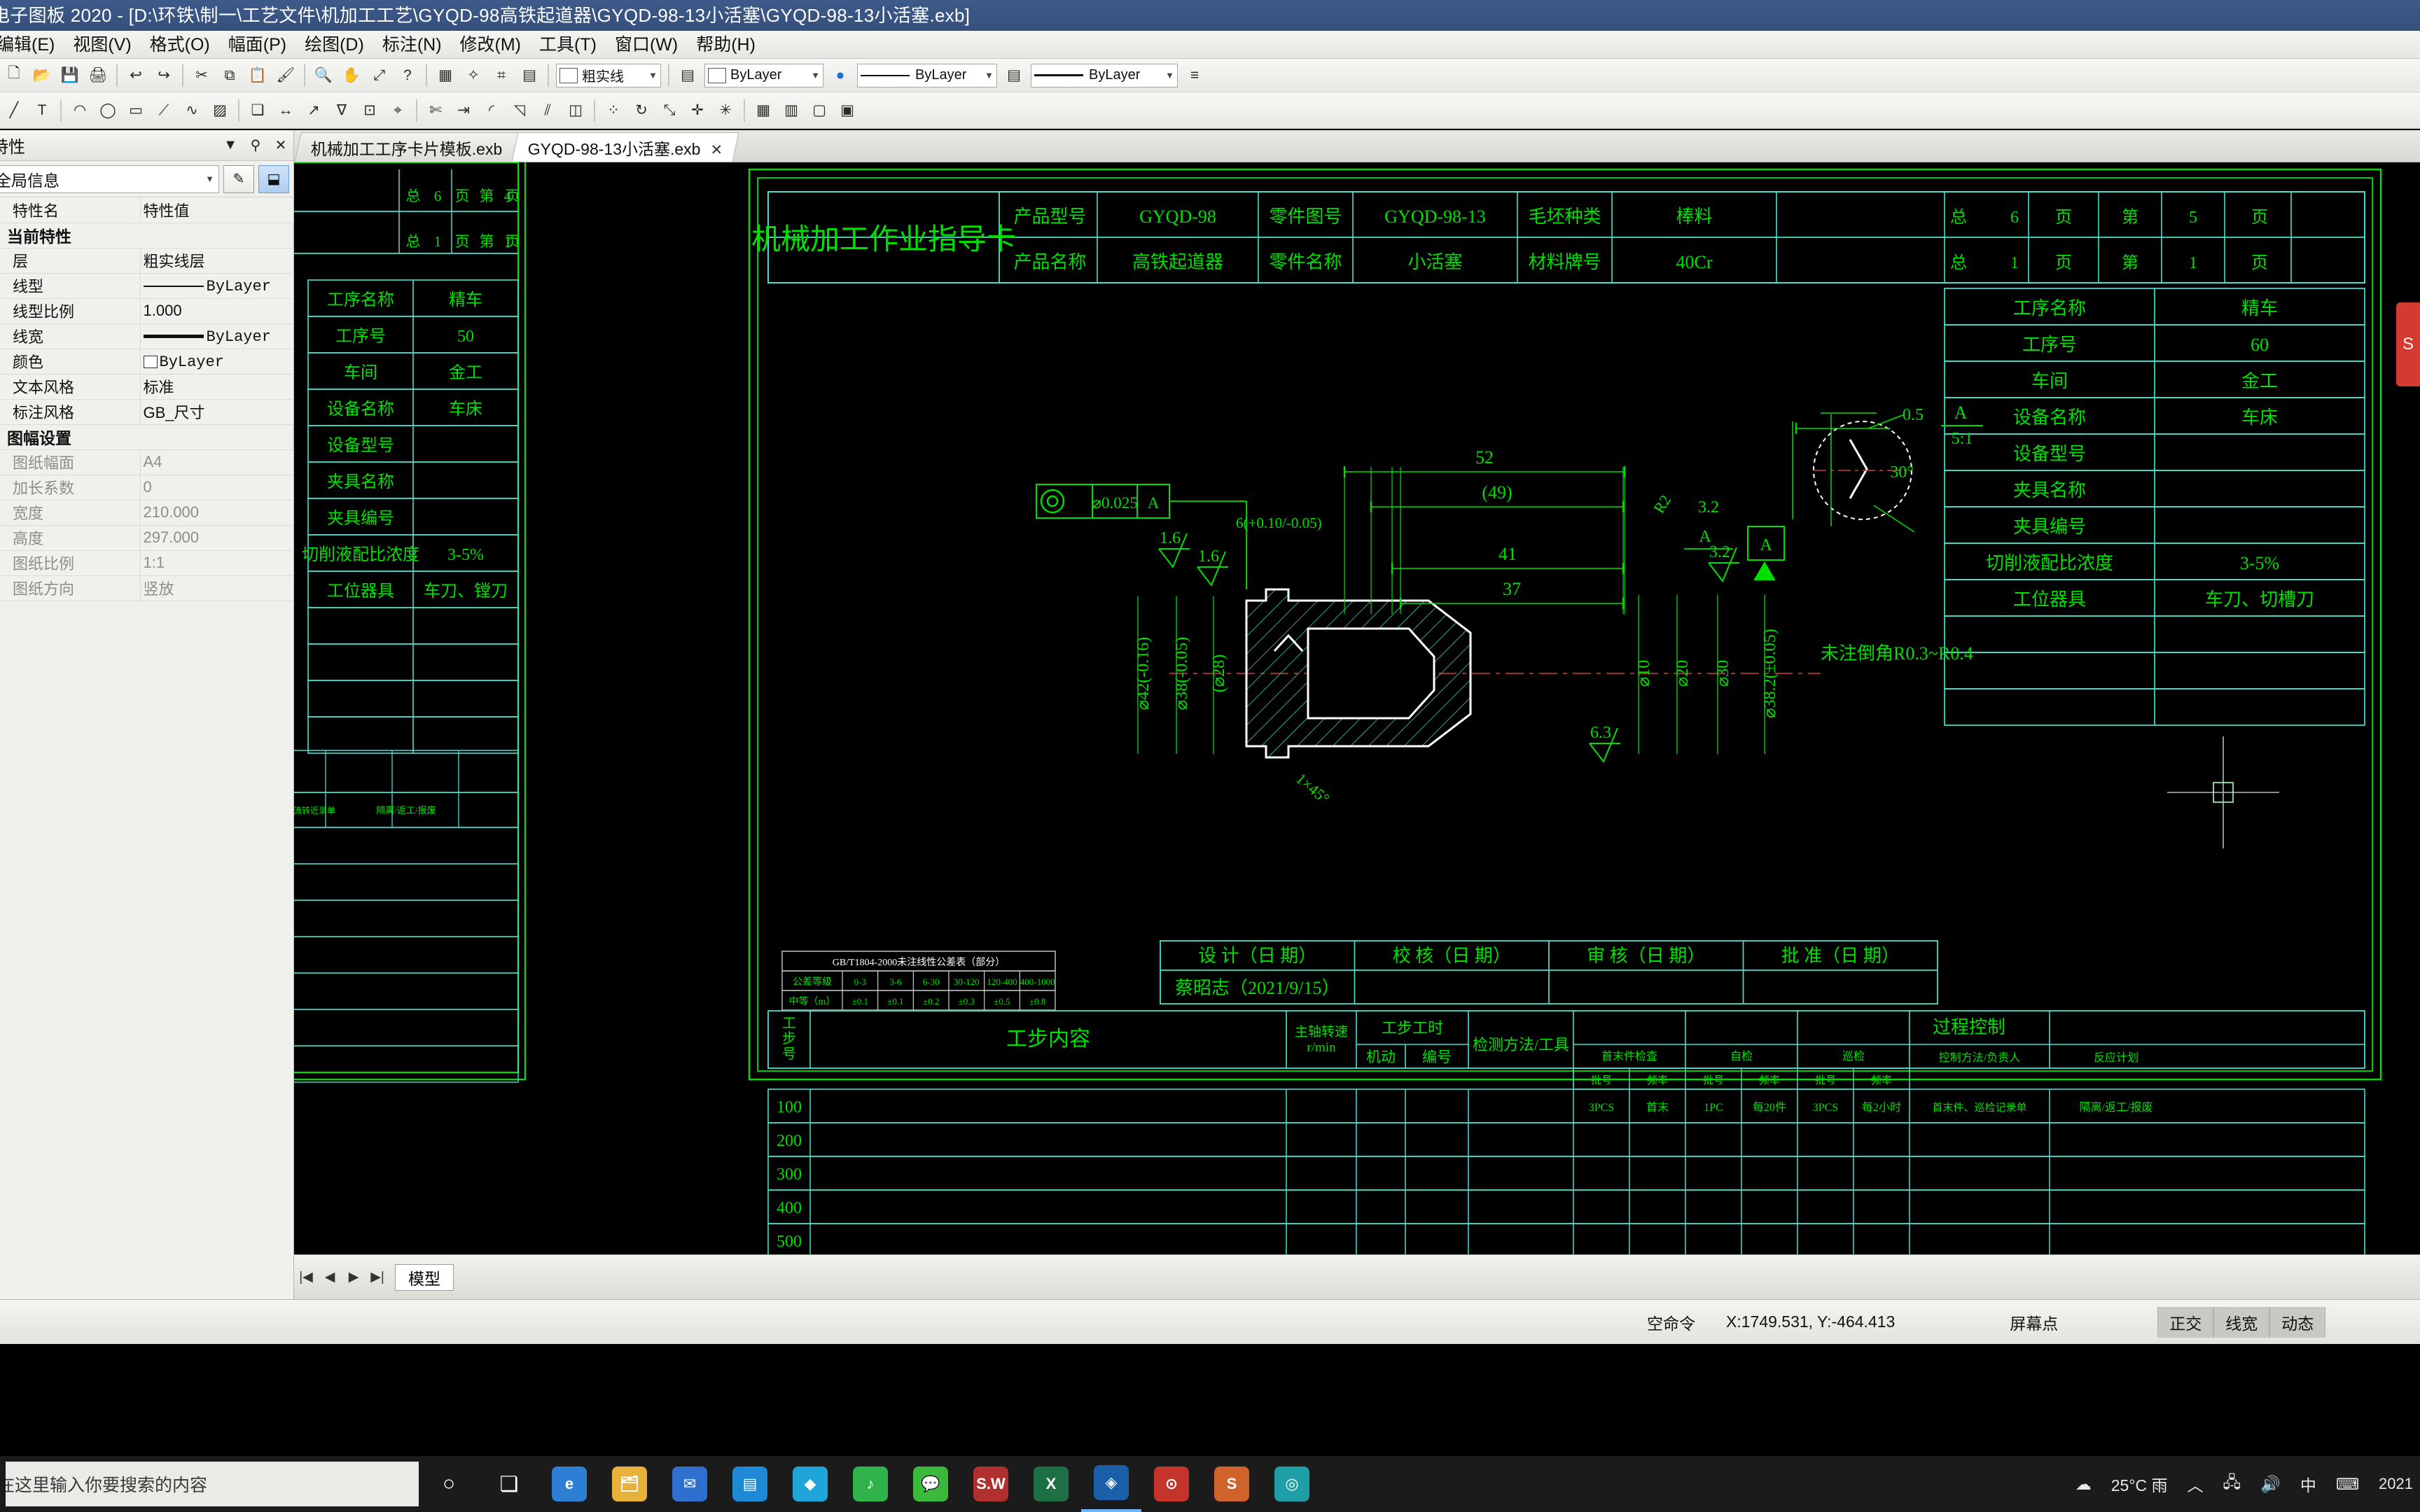  What do you see at coordinates (273, 178) in the screenshot?
I see `pick-object-icon: ⬓` at bounding box center [273, 178].